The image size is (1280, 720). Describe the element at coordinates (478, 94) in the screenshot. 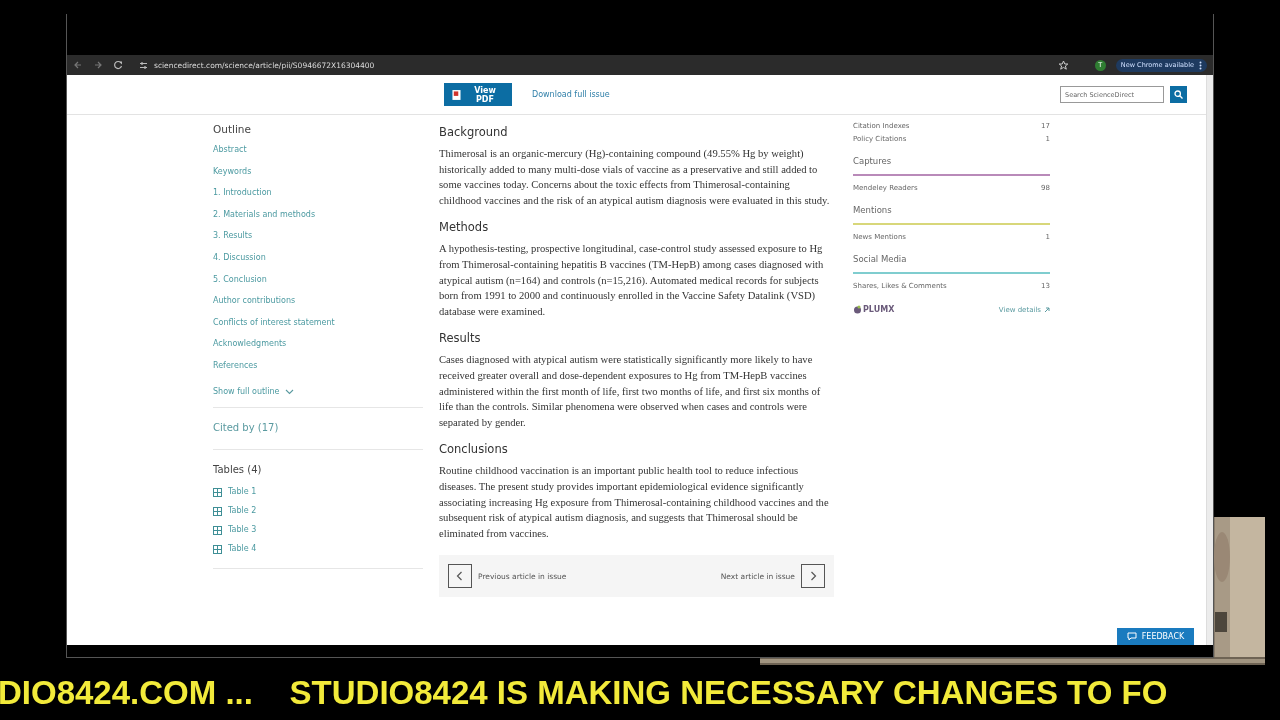

I see `view-pdf-button: View PDF` at that location.